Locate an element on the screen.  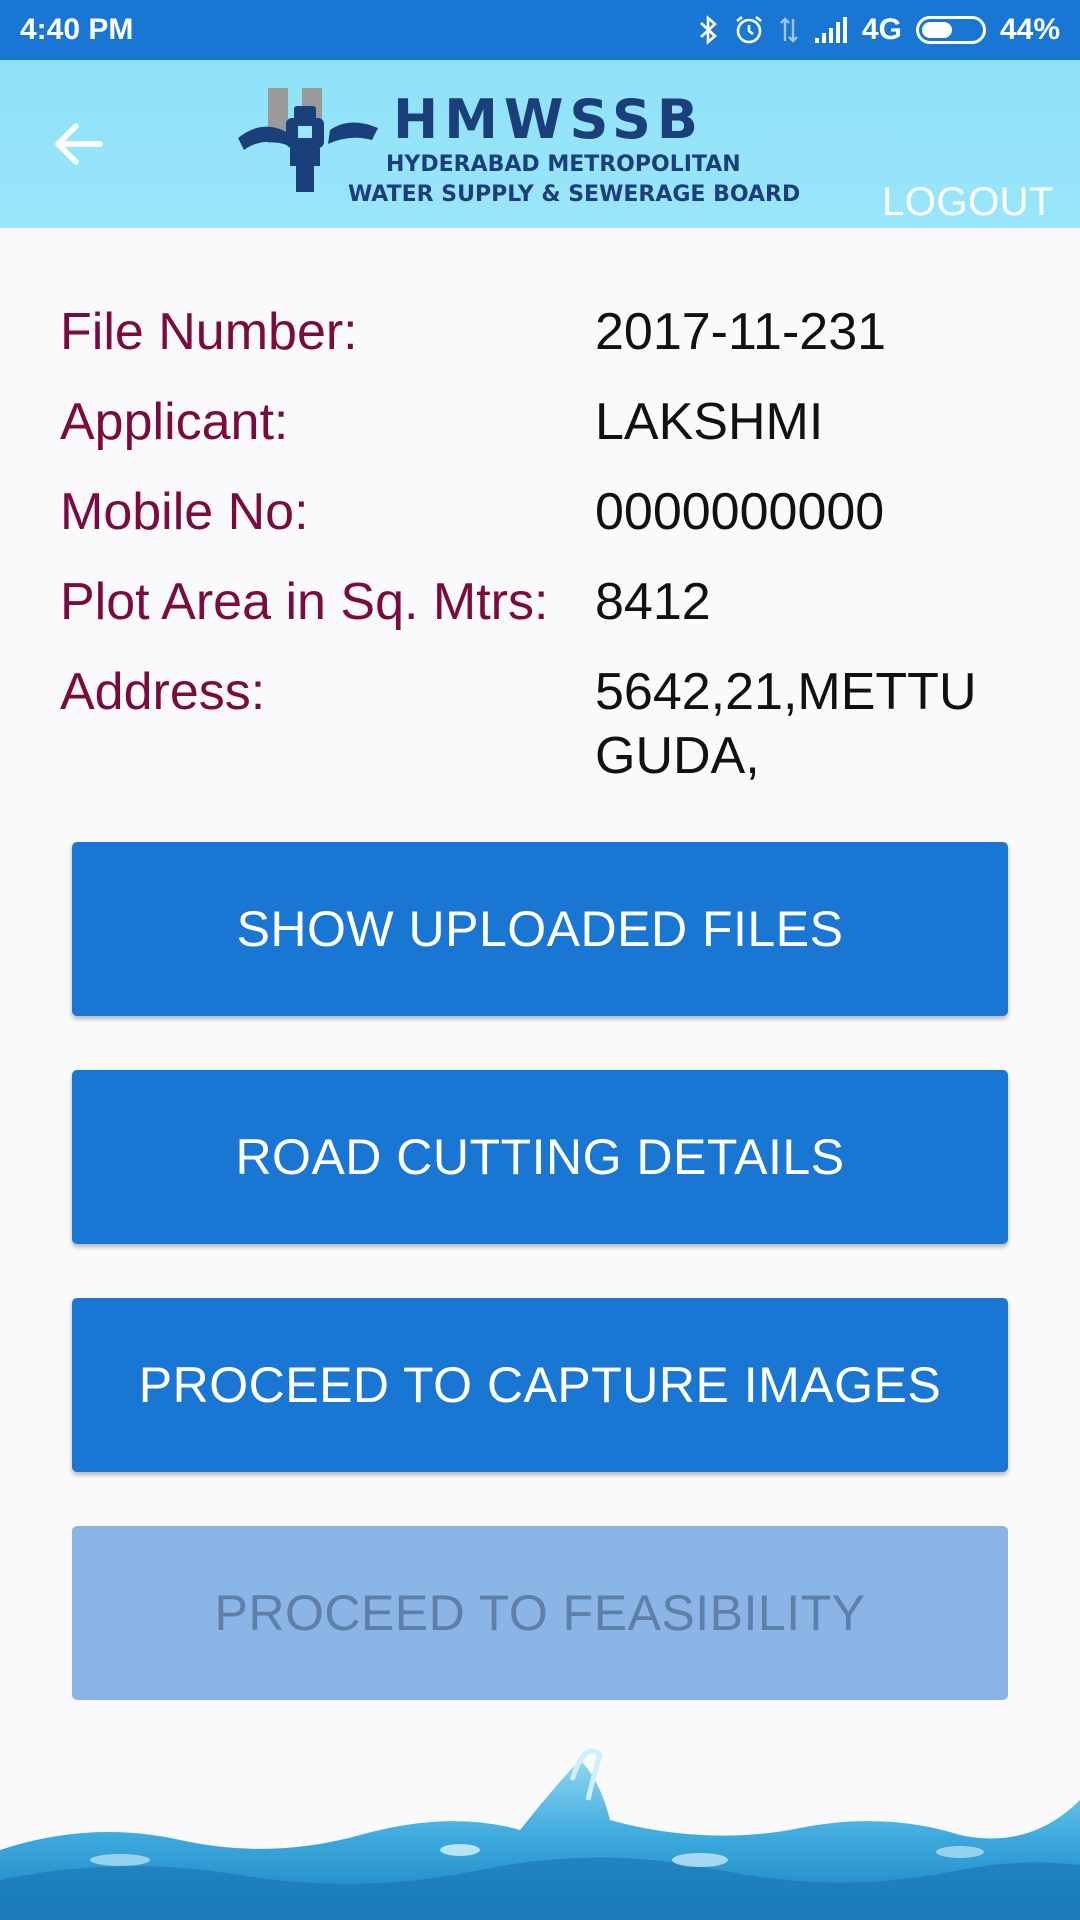
logout-button: LOGOUT is located at coordinates (968, 202).